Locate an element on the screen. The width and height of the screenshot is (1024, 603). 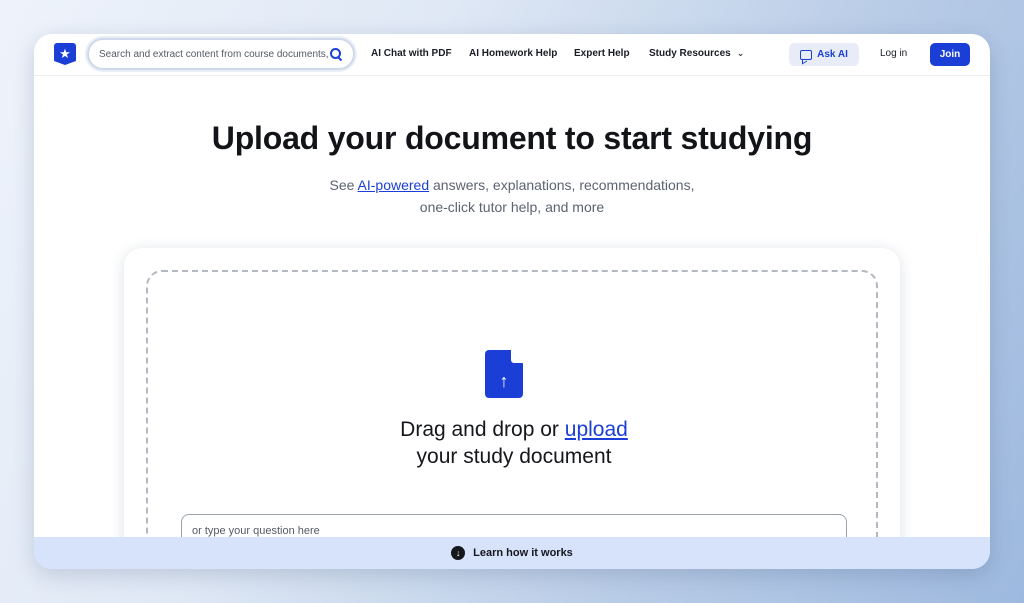
nav-study-resources: Study Resources ⌄ is located at coordinates (696, 53).